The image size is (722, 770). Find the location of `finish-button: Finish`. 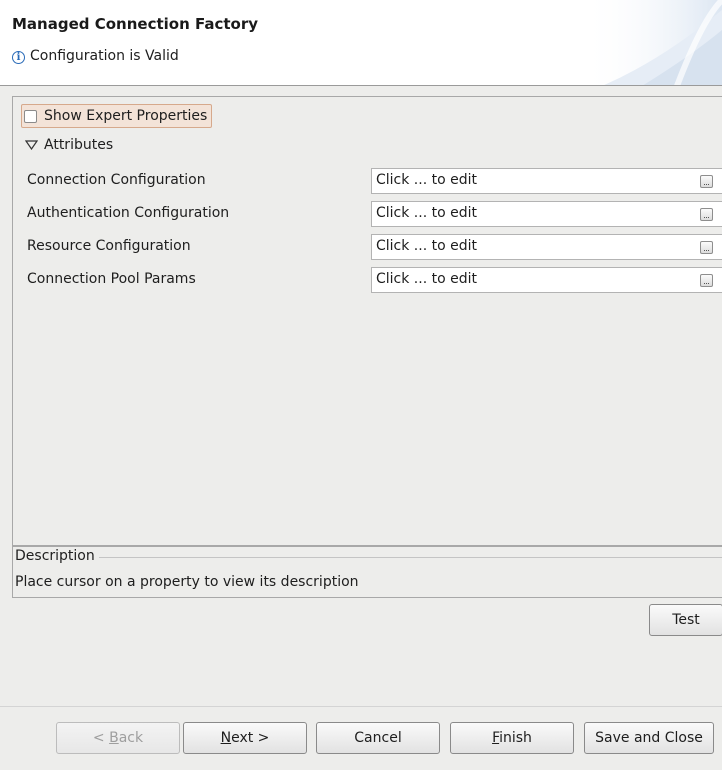

finish-button: Finish is located at coordinates (512, 738).